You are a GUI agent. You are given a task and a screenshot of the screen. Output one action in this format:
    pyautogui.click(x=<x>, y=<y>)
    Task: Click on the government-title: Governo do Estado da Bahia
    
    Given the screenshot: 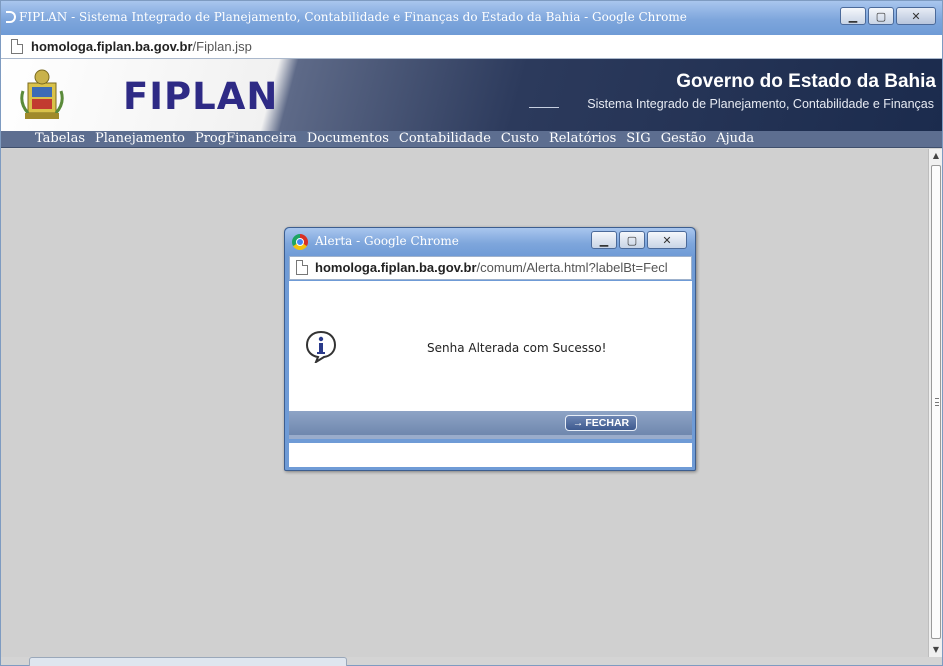 What is the action you would take?
    pyautogui.click(x=806, y=81)
    